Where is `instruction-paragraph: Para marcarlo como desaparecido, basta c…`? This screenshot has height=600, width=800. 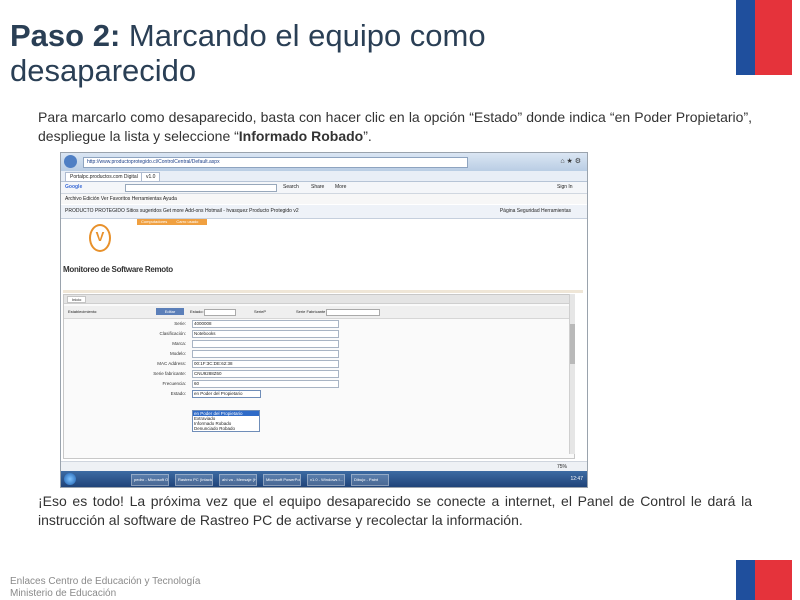 instruction-paragraph: Para marcarlo como desaparecido, basta c… is located at coordinates (395, 127).